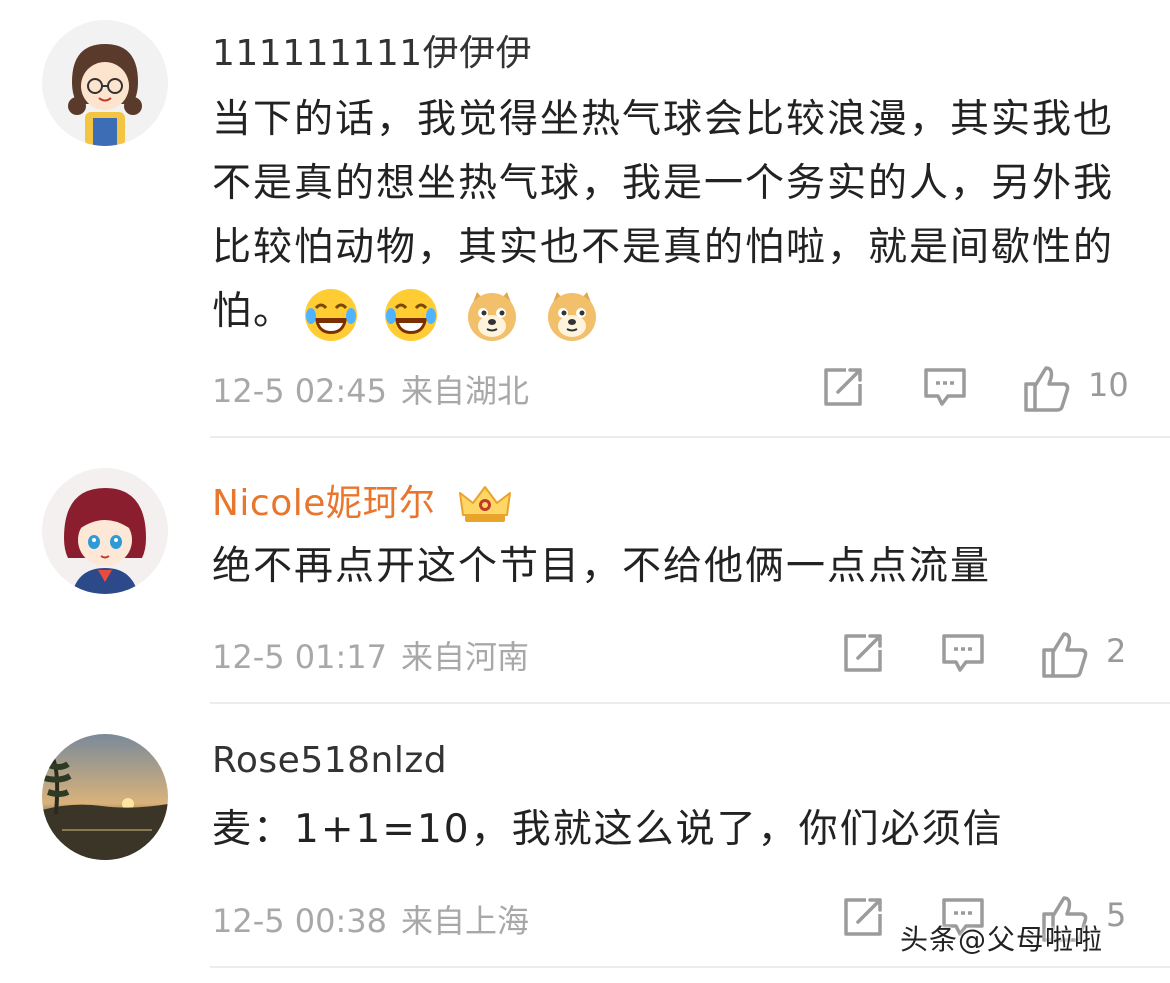  I want to click on username: Nicole妮珂尔, so click(362, 500).